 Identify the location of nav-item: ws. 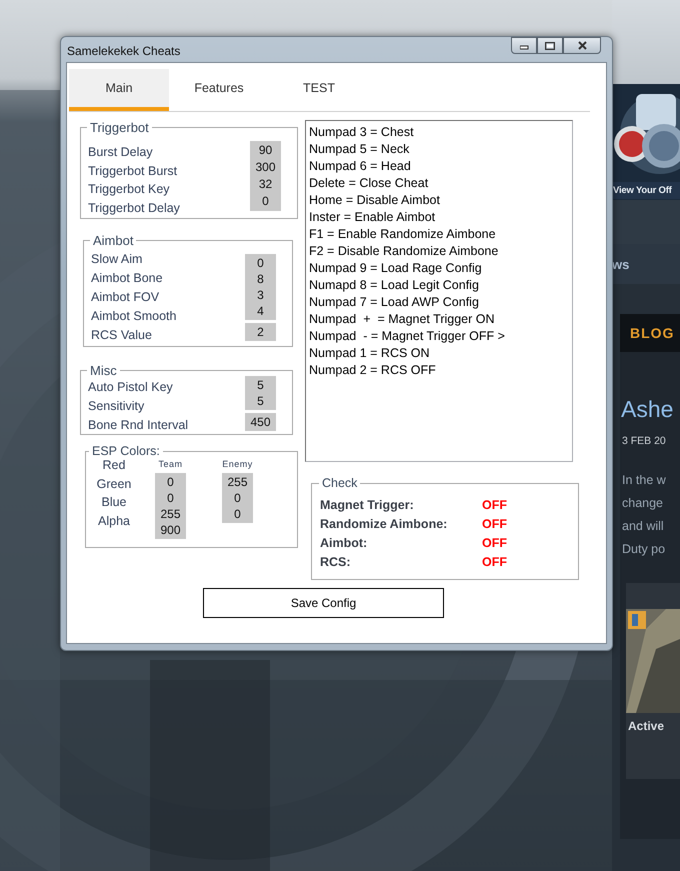
(621, 264).